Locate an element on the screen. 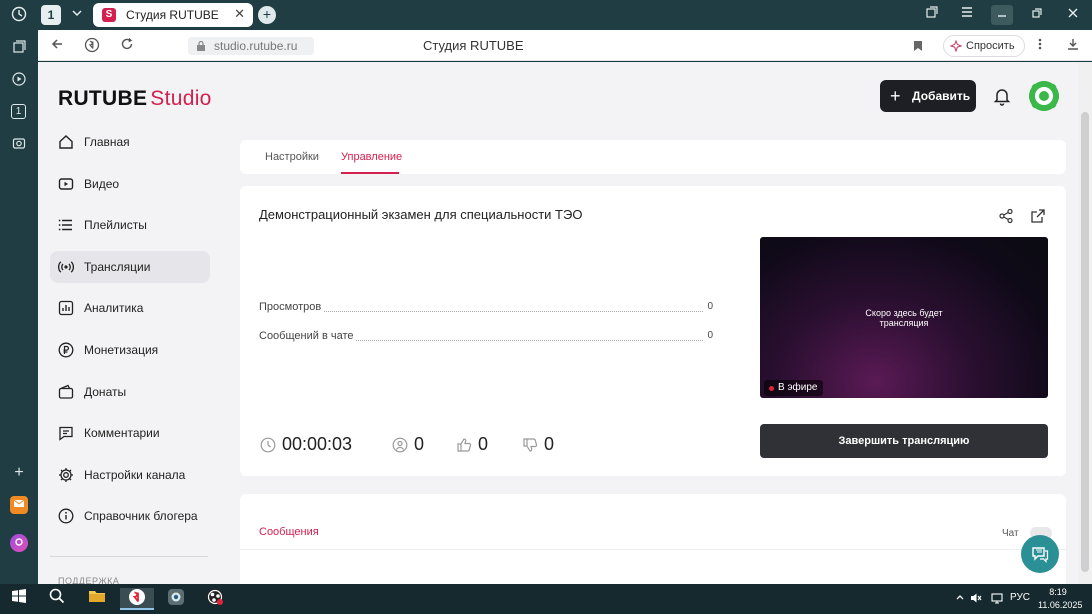 The image size is (1092, 614). sidebar-item-label: Видео is located at coordinates (102, 183).